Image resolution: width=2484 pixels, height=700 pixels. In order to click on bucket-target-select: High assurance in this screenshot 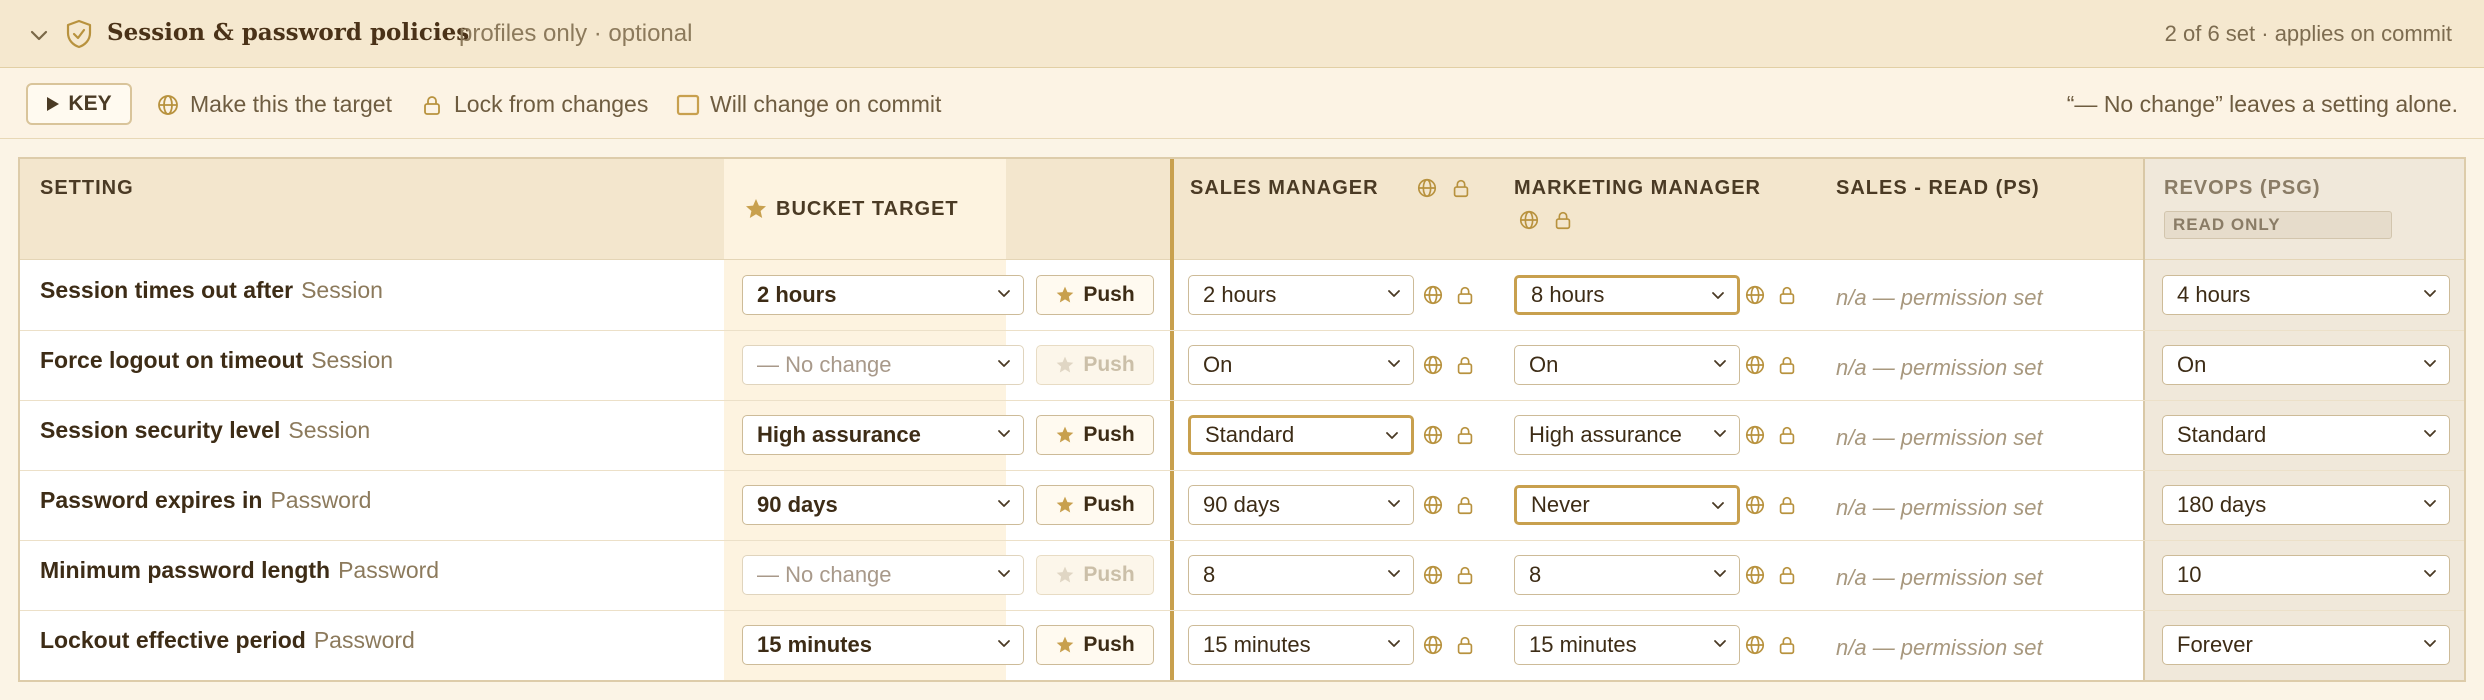, I will do `click(883, 435)`.